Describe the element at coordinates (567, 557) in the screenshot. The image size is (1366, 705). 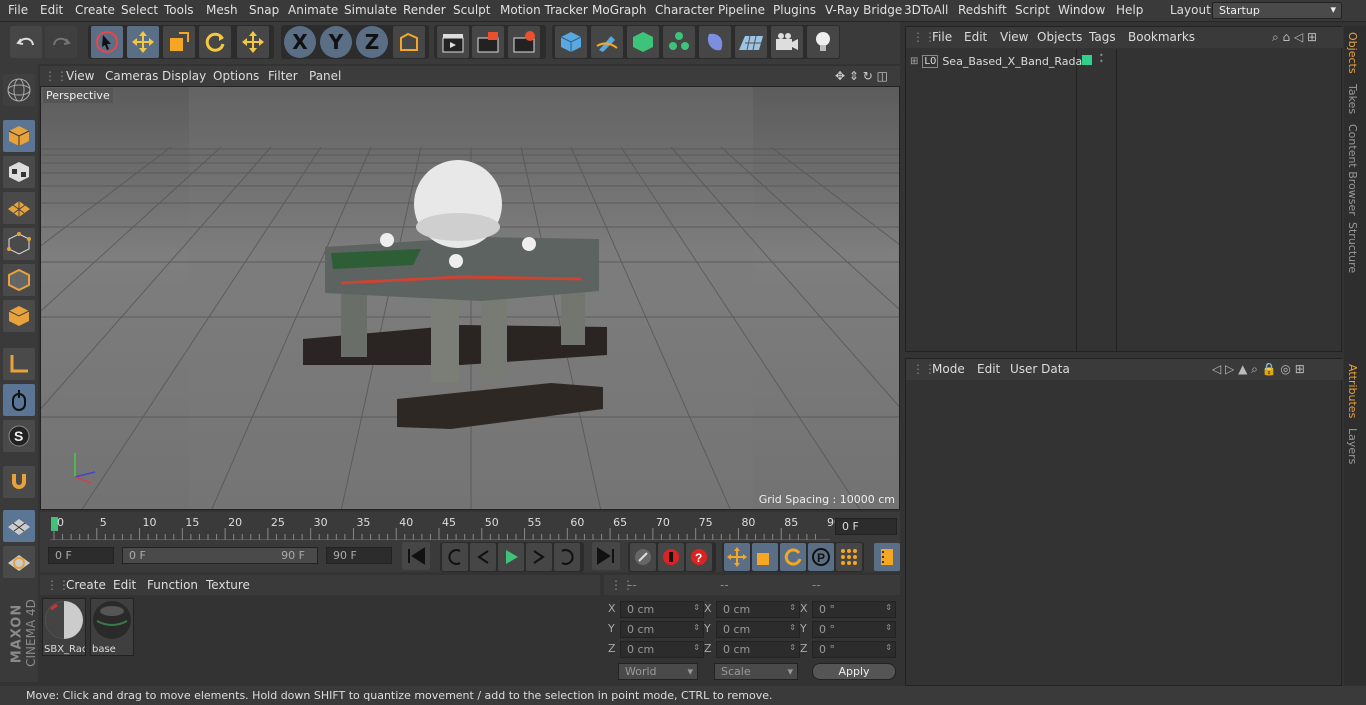
I see `next-key-button` at that location.